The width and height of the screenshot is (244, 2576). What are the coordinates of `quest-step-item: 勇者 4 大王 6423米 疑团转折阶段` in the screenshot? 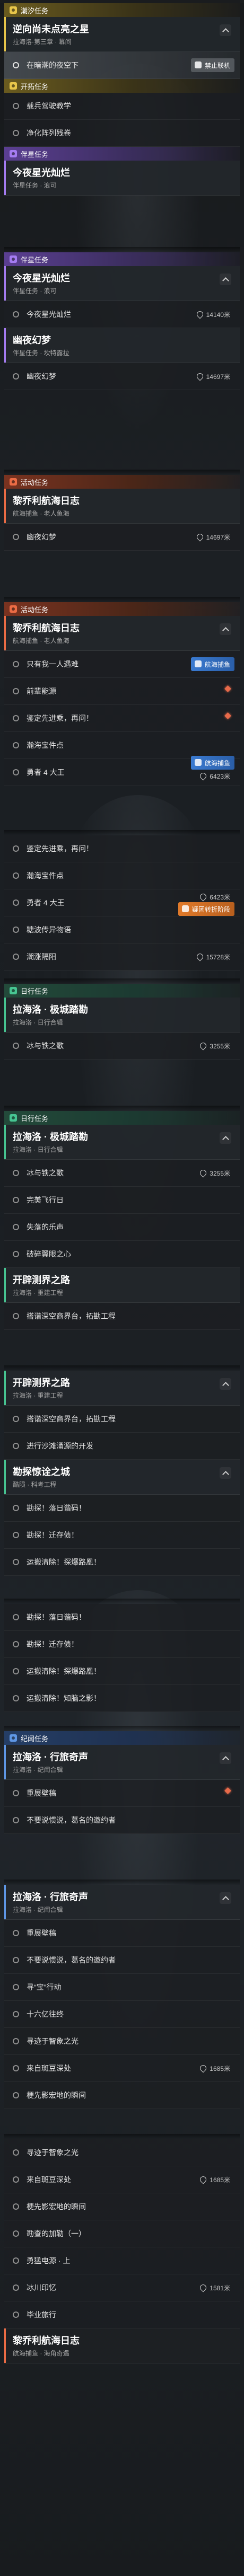 It's located at (122, 902).